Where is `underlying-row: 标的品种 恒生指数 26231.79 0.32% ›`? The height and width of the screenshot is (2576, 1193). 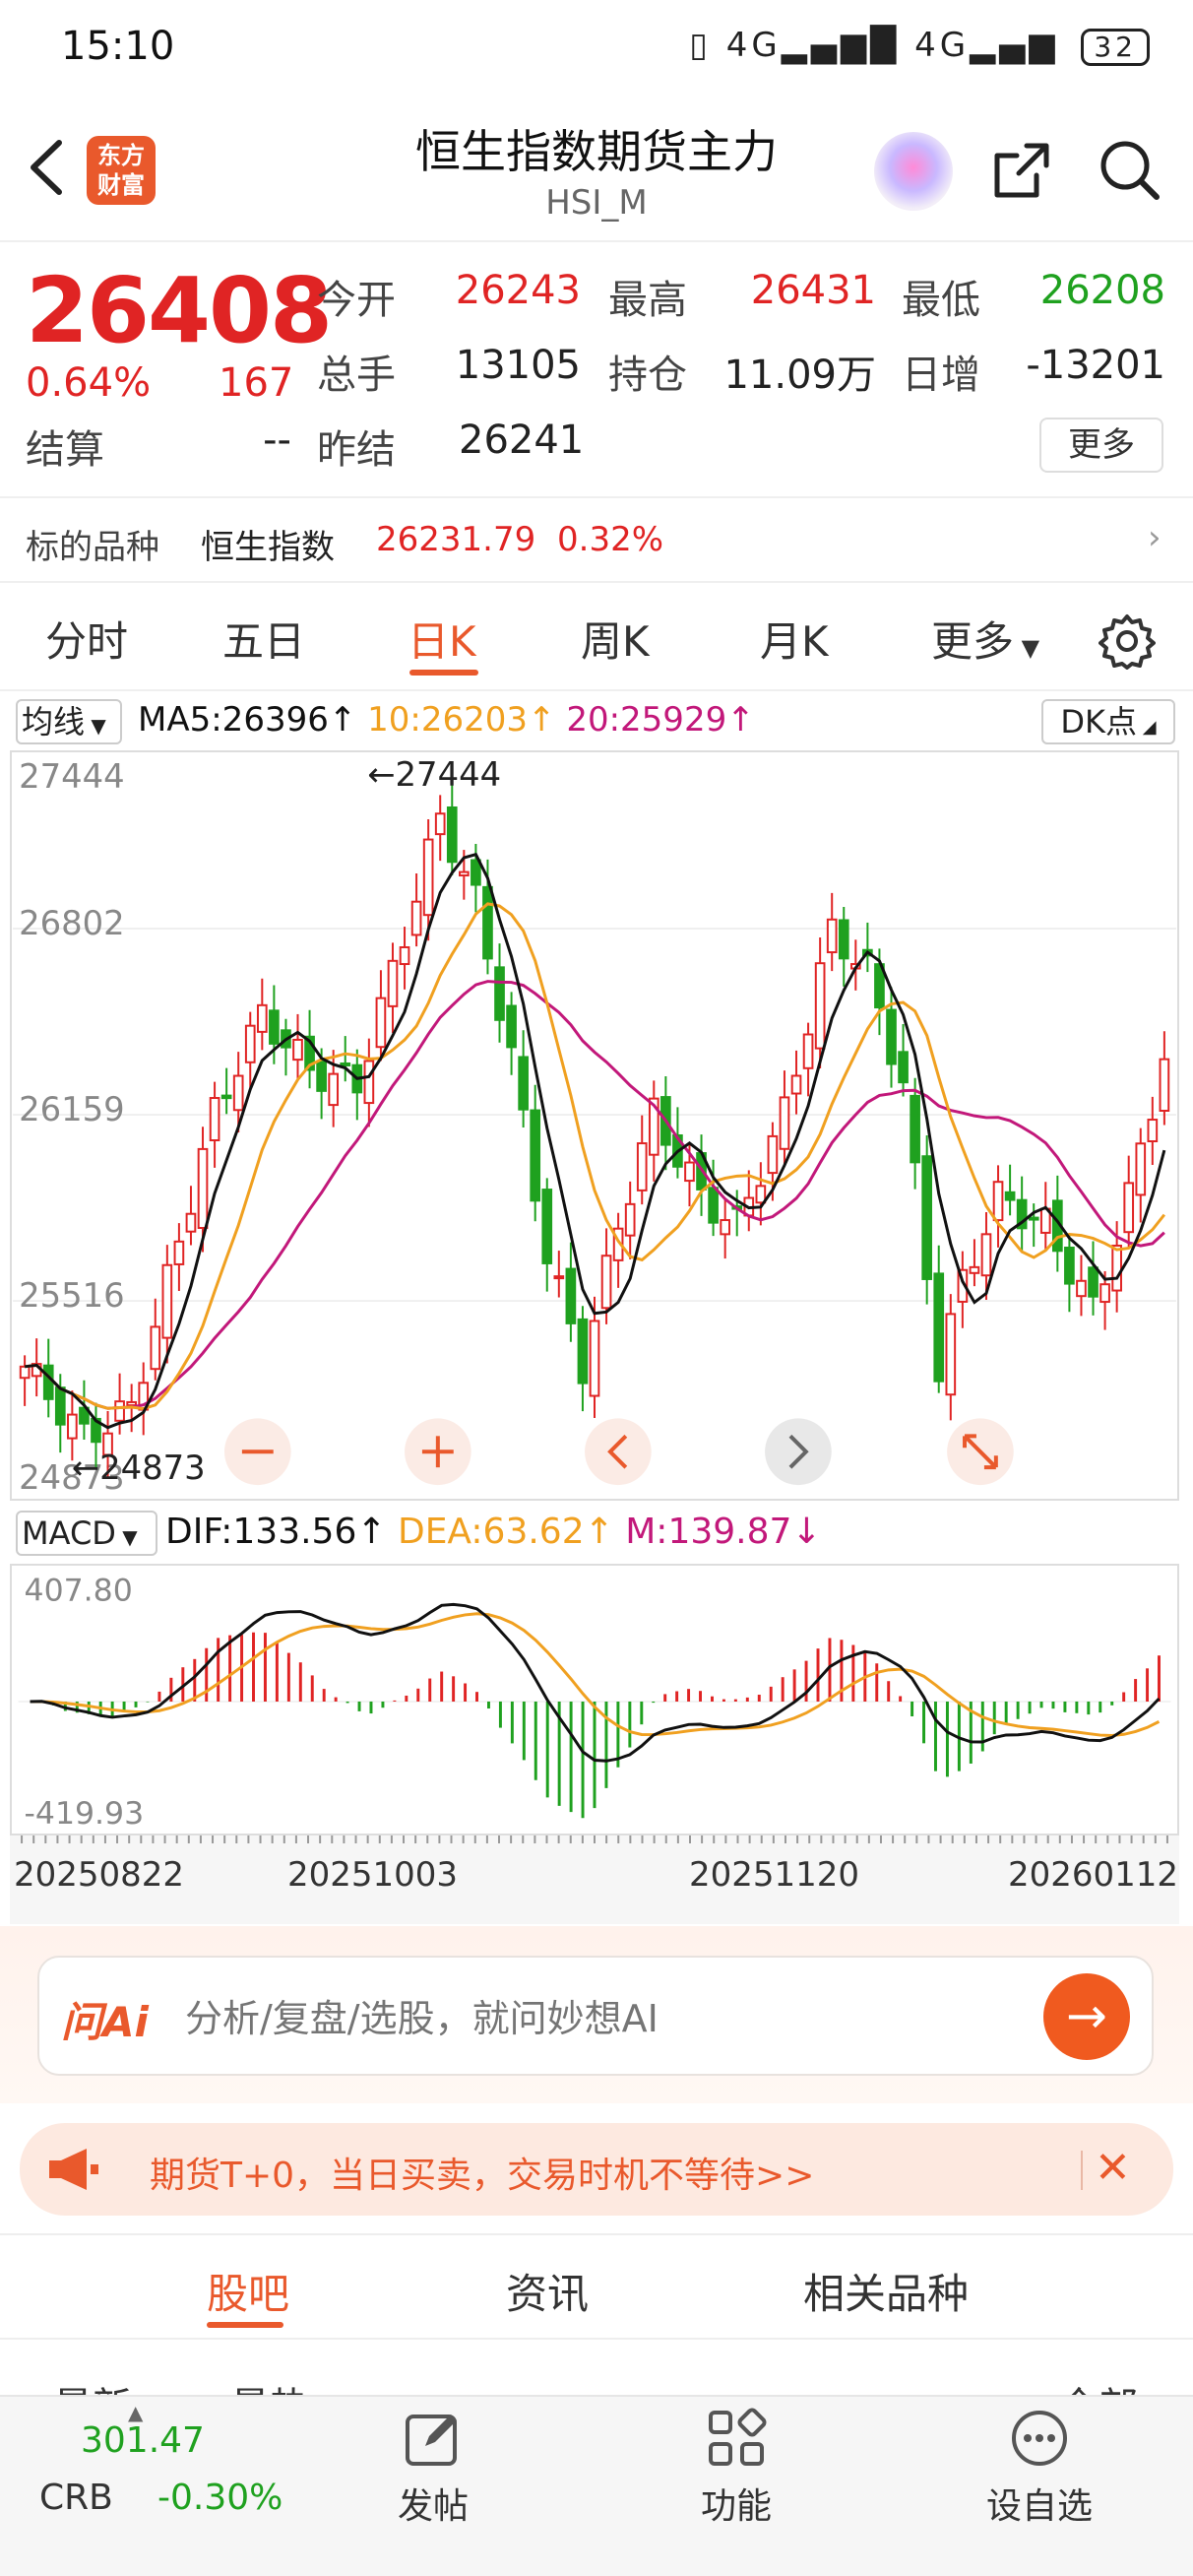 underlying-row: 标的品种 恒生指数 26231.79 0.32% › is located at coordinates (596, 541).